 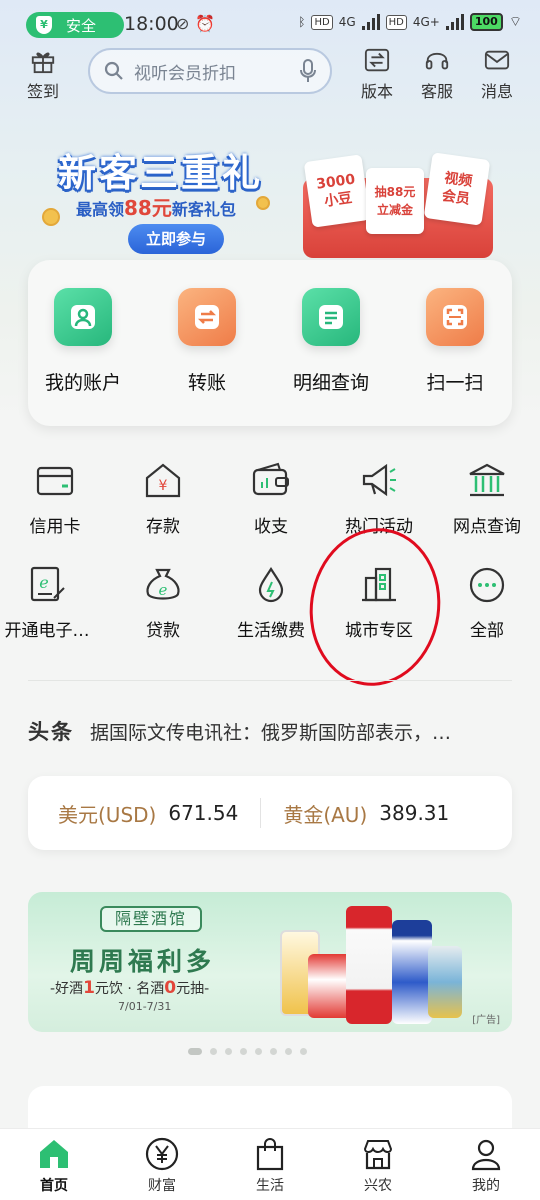 I want to click on hd-badge-2: HD, so click(x=396, y=22).